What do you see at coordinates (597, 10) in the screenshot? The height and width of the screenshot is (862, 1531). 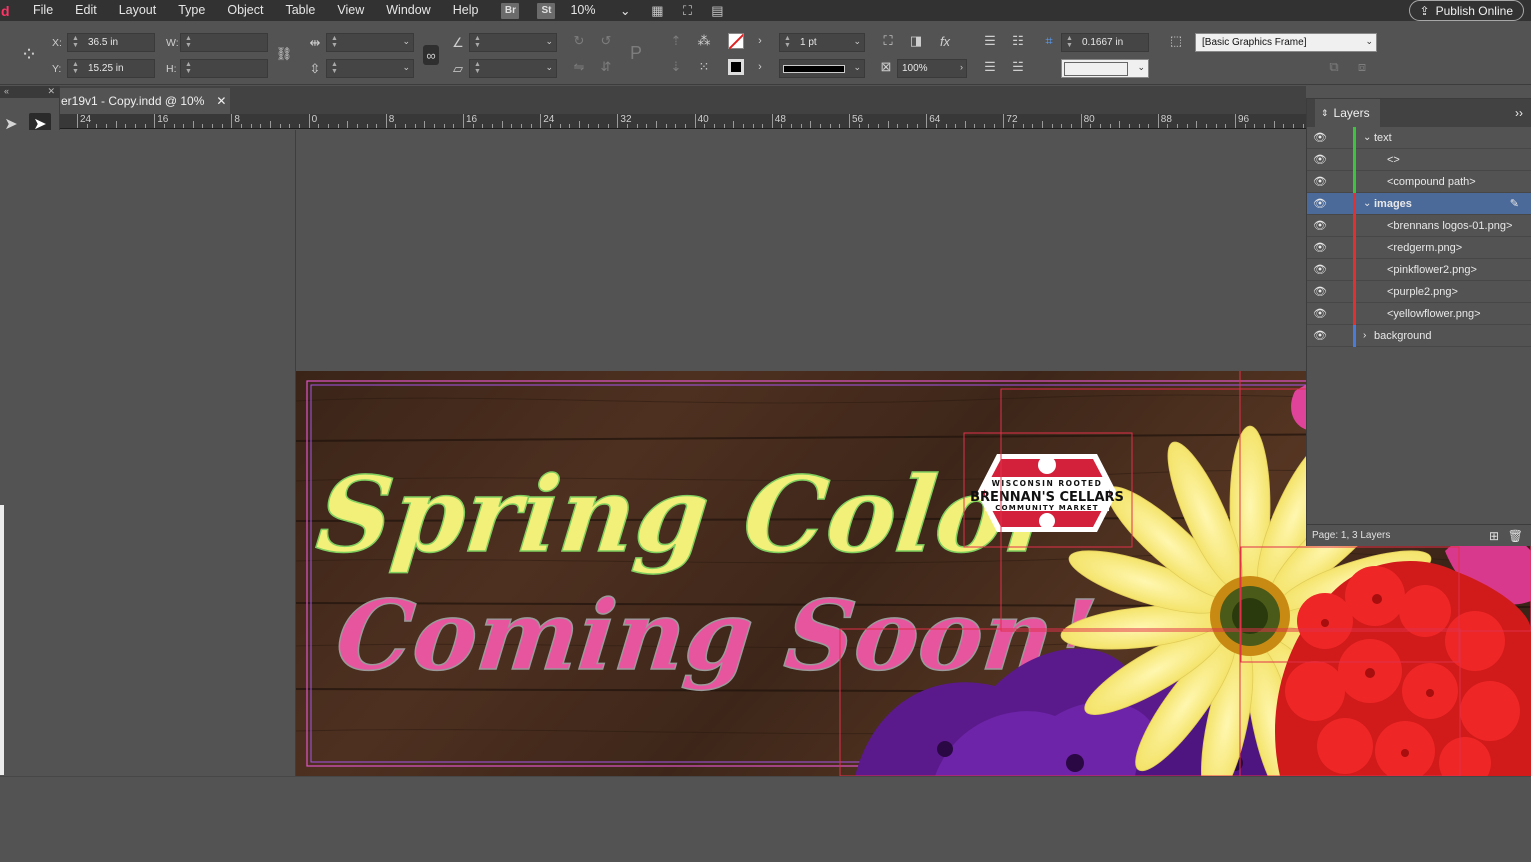 I see `zoom-dropdown: 10% ⌄` at bounding box center [597, 10].